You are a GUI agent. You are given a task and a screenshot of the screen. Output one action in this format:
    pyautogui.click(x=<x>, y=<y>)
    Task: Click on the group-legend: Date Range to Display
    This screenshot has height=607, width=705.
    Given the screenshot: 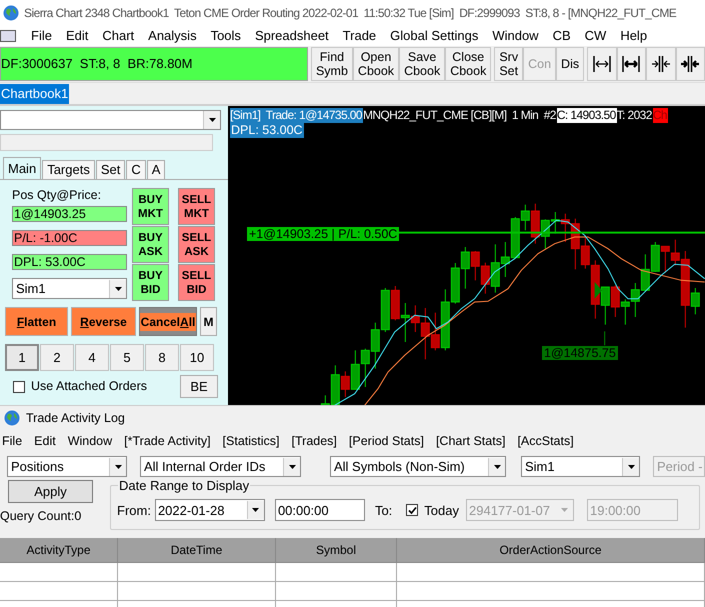 What is the action you would take?
    pyautogui.click(x=184, y=485)
    